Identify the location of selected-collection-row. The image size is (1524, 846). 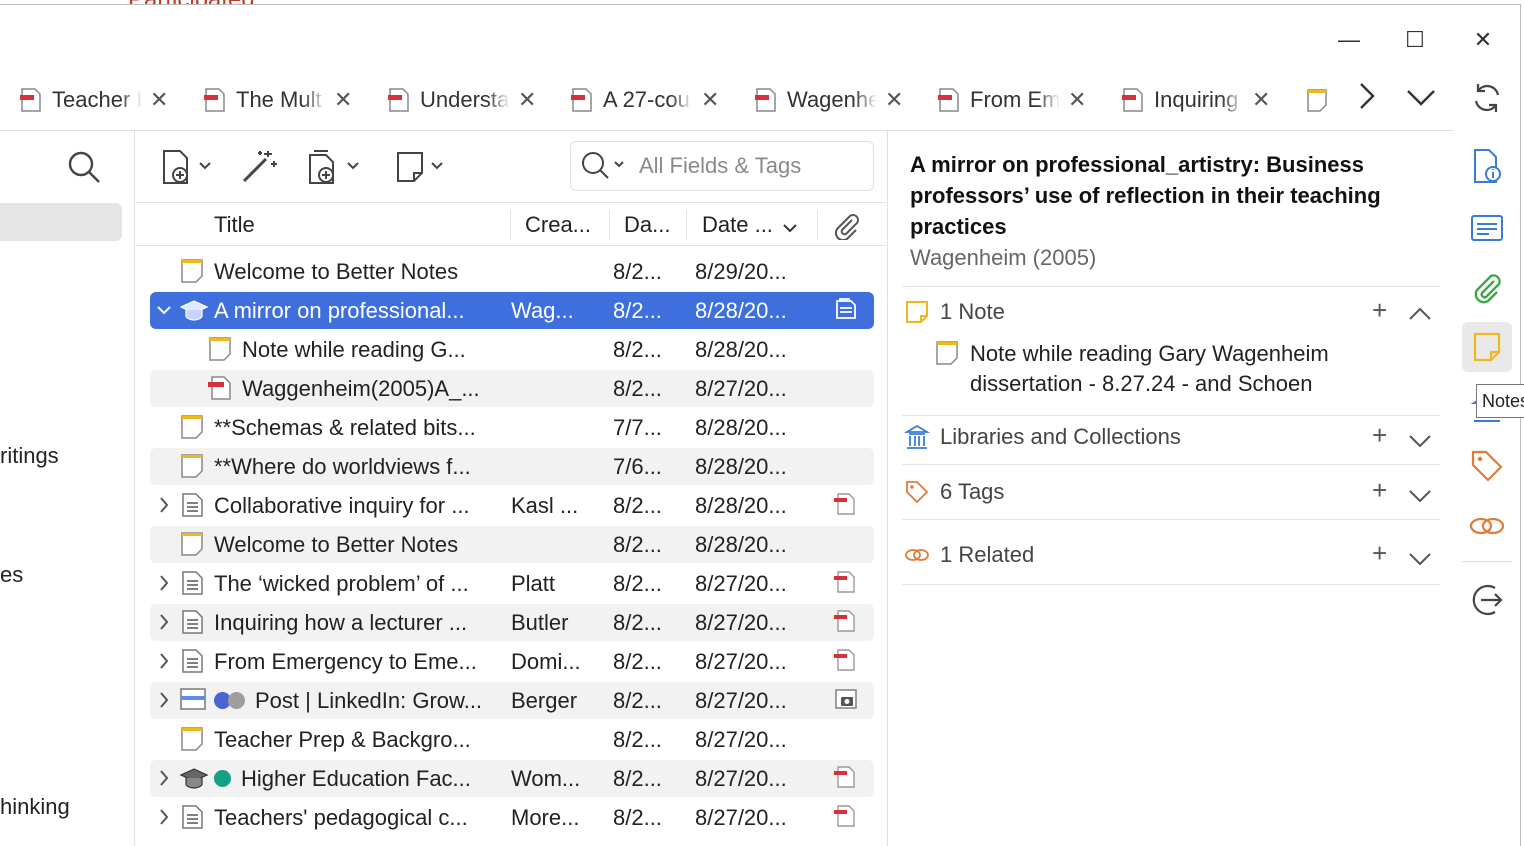
(61, 222).